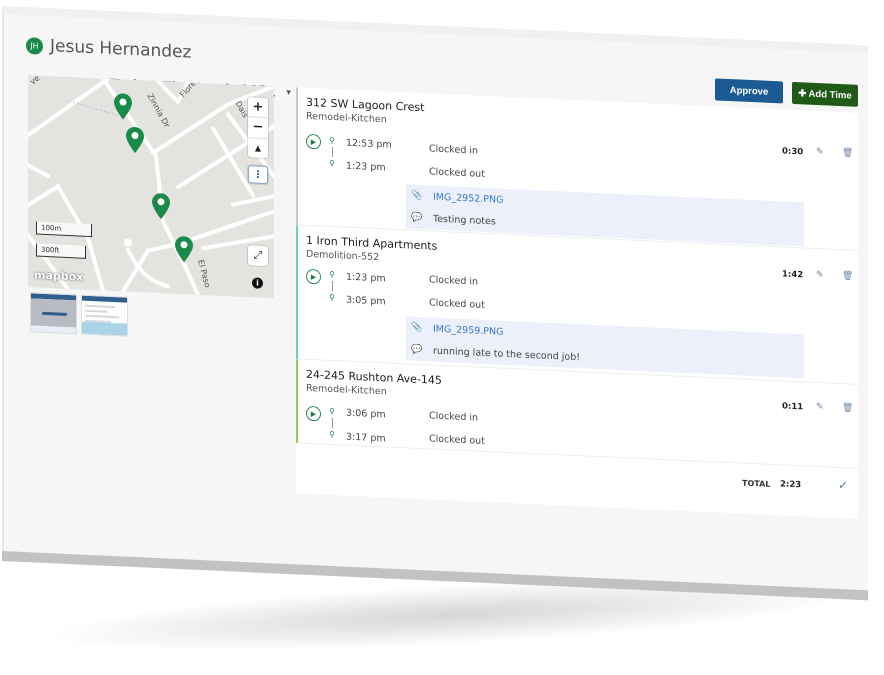 Image resolution: width=884 pixels, height=675 pixels. What do you see at coordinates (258, 108) in the screenshot?
I see `zoom-in-button: +` at bounding box center [258, 108].